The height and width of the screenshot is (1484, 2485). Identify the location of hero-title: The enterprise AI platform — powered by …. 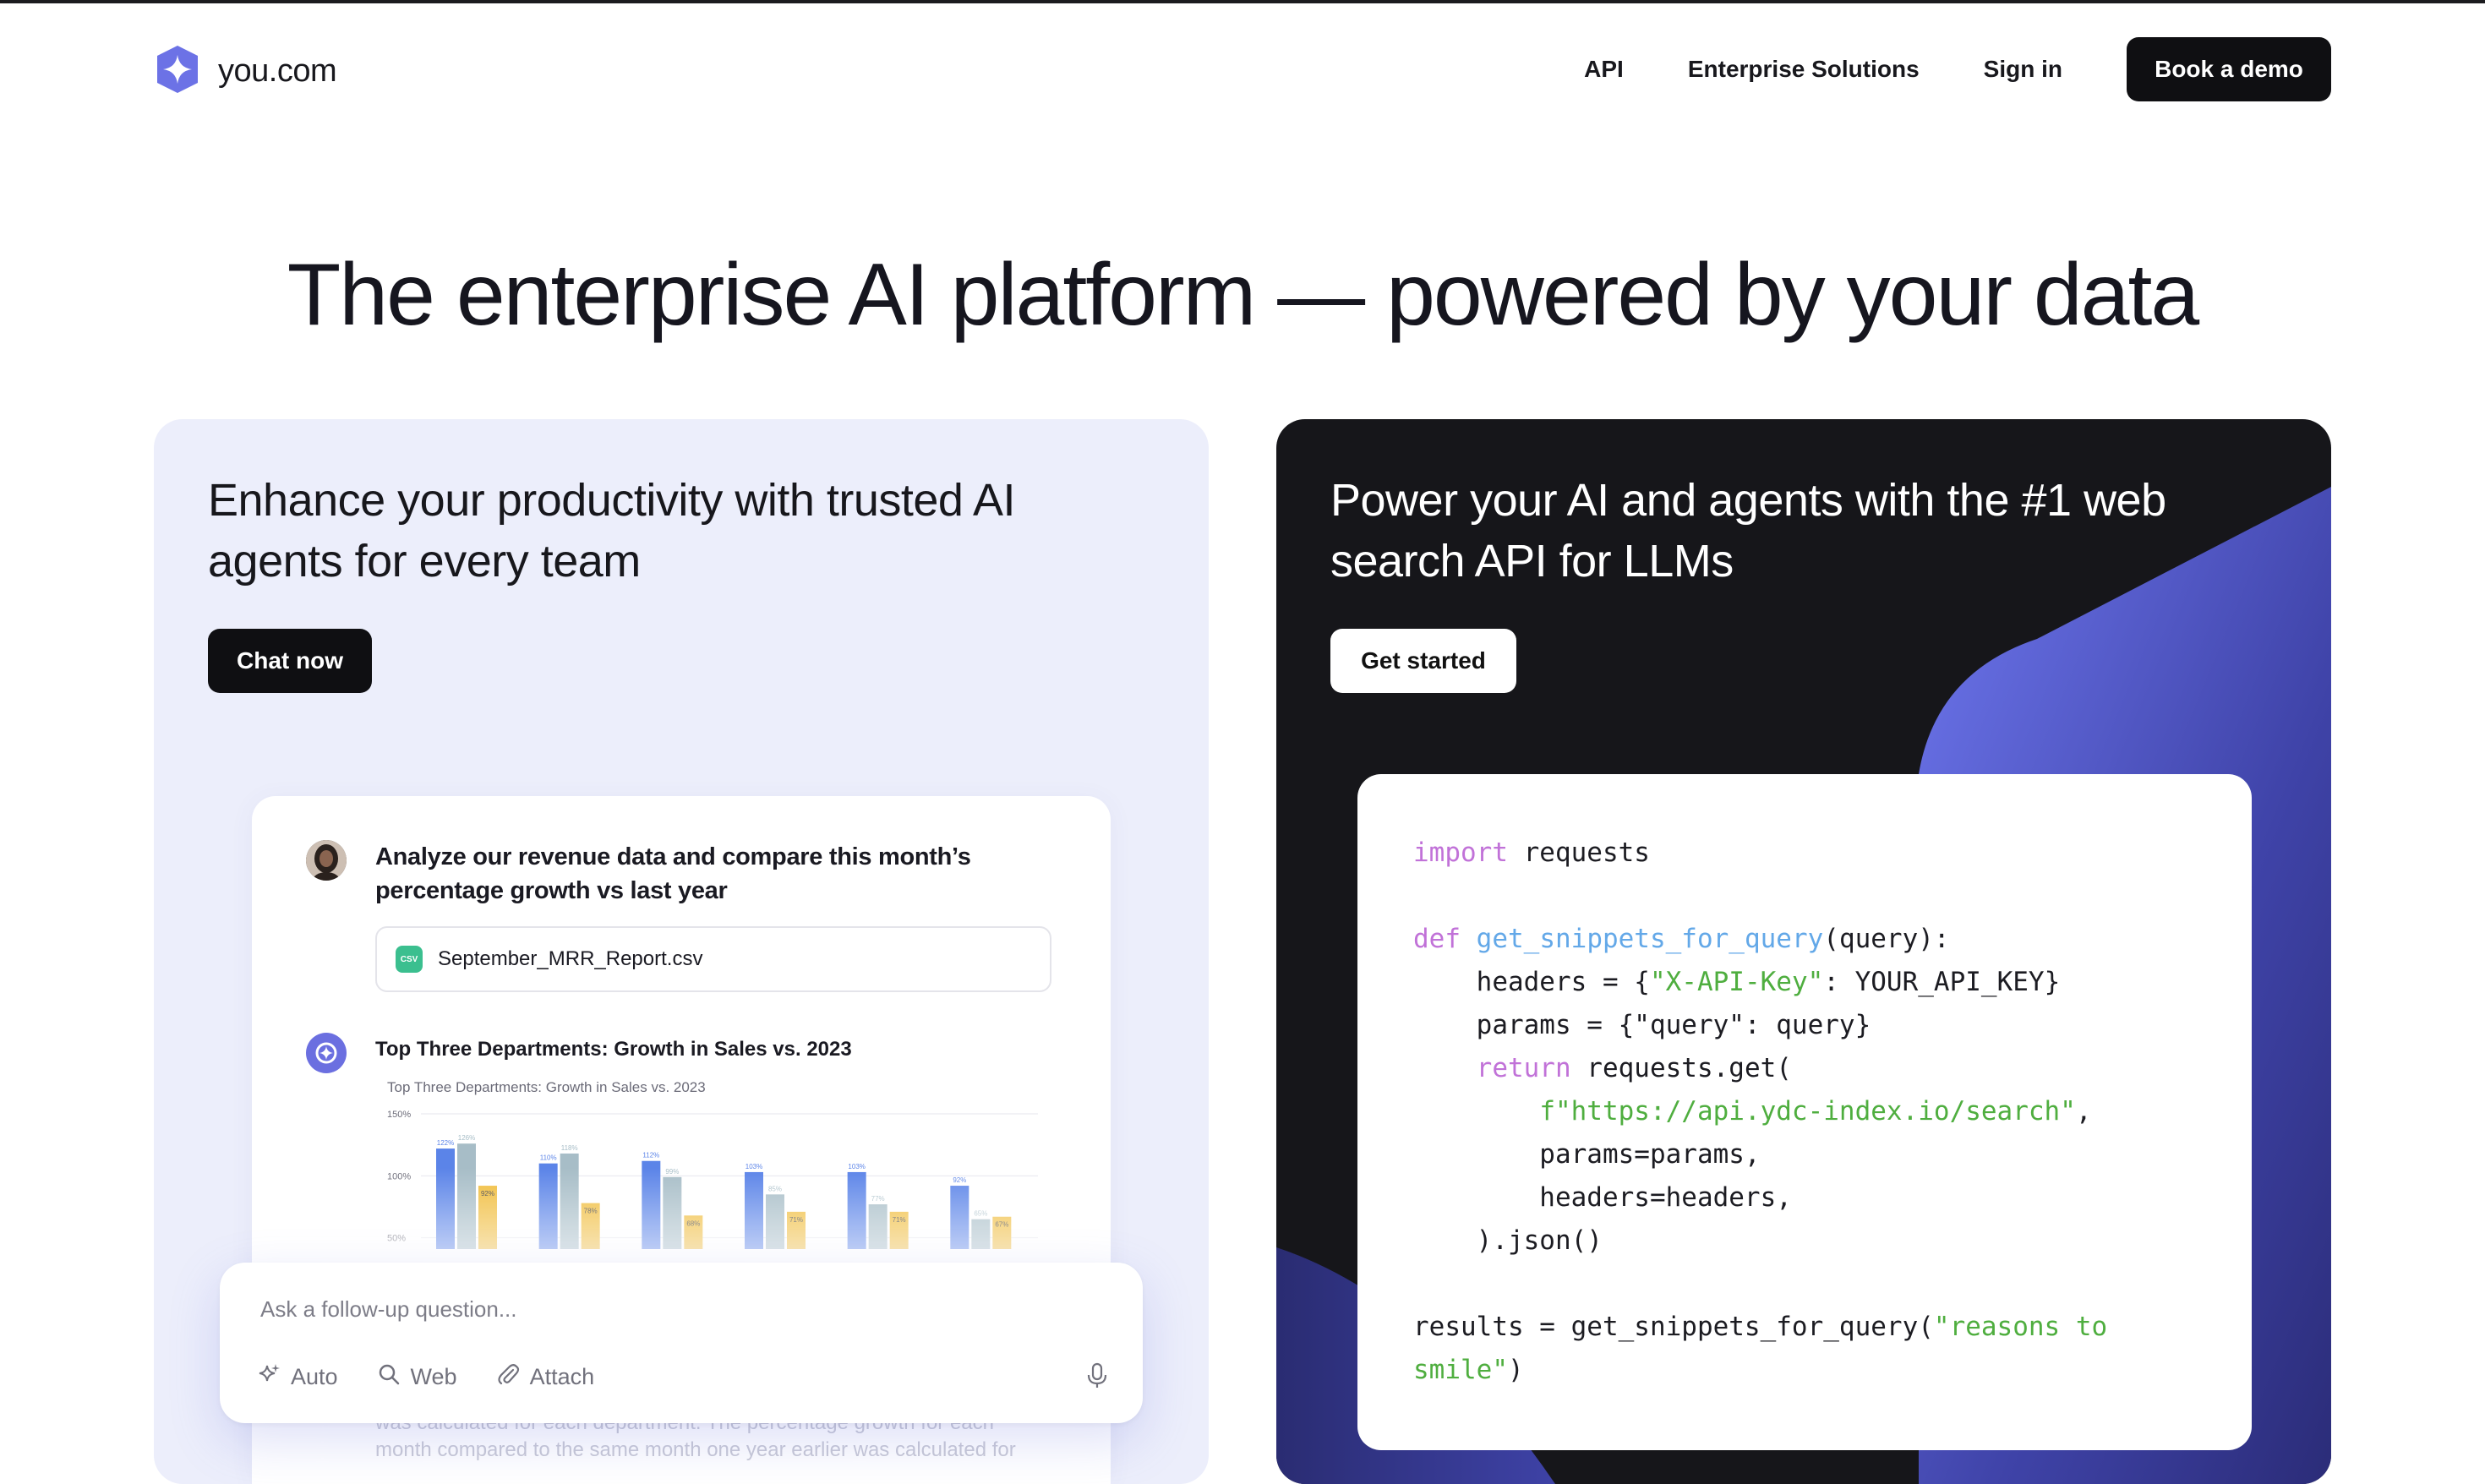
(1243, 295).